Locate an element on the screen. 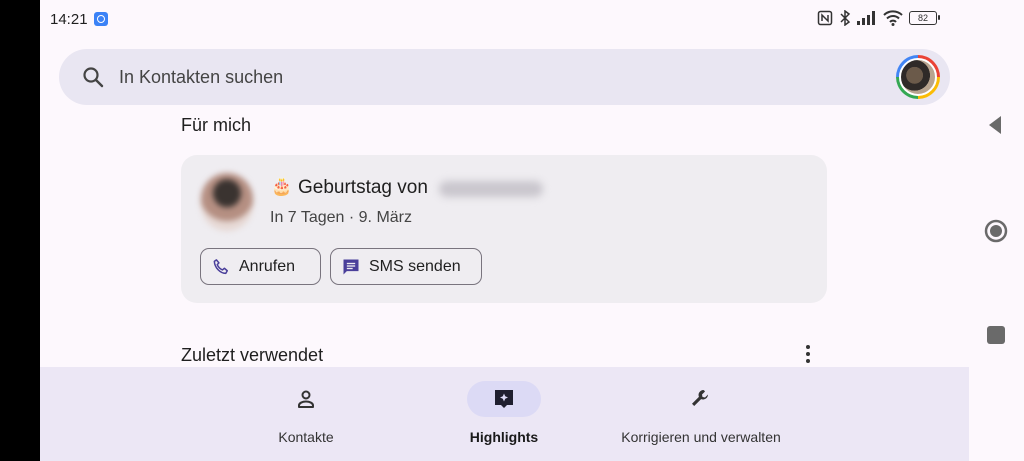 This screenshot has height=461, width=1024. section-title-for-me: Für mich is located at coordinates (216, 125).